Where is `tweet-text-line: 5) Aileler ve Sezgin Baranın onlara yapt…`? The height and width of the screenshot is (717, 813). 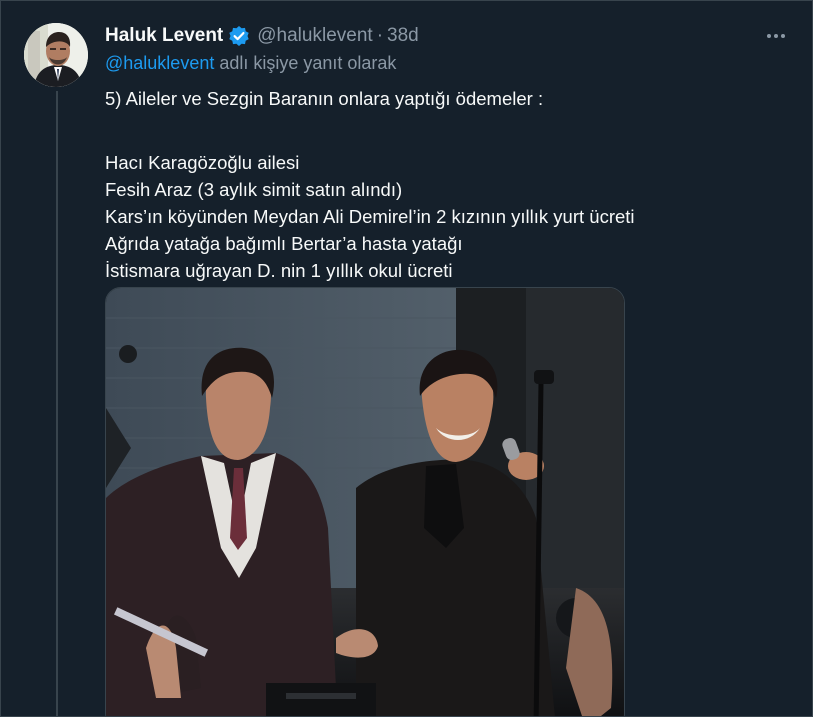
tweet-text-line: 5) Aileler ve Sezgin Baranın onlara yapt… is located at coordinates (324, 98).